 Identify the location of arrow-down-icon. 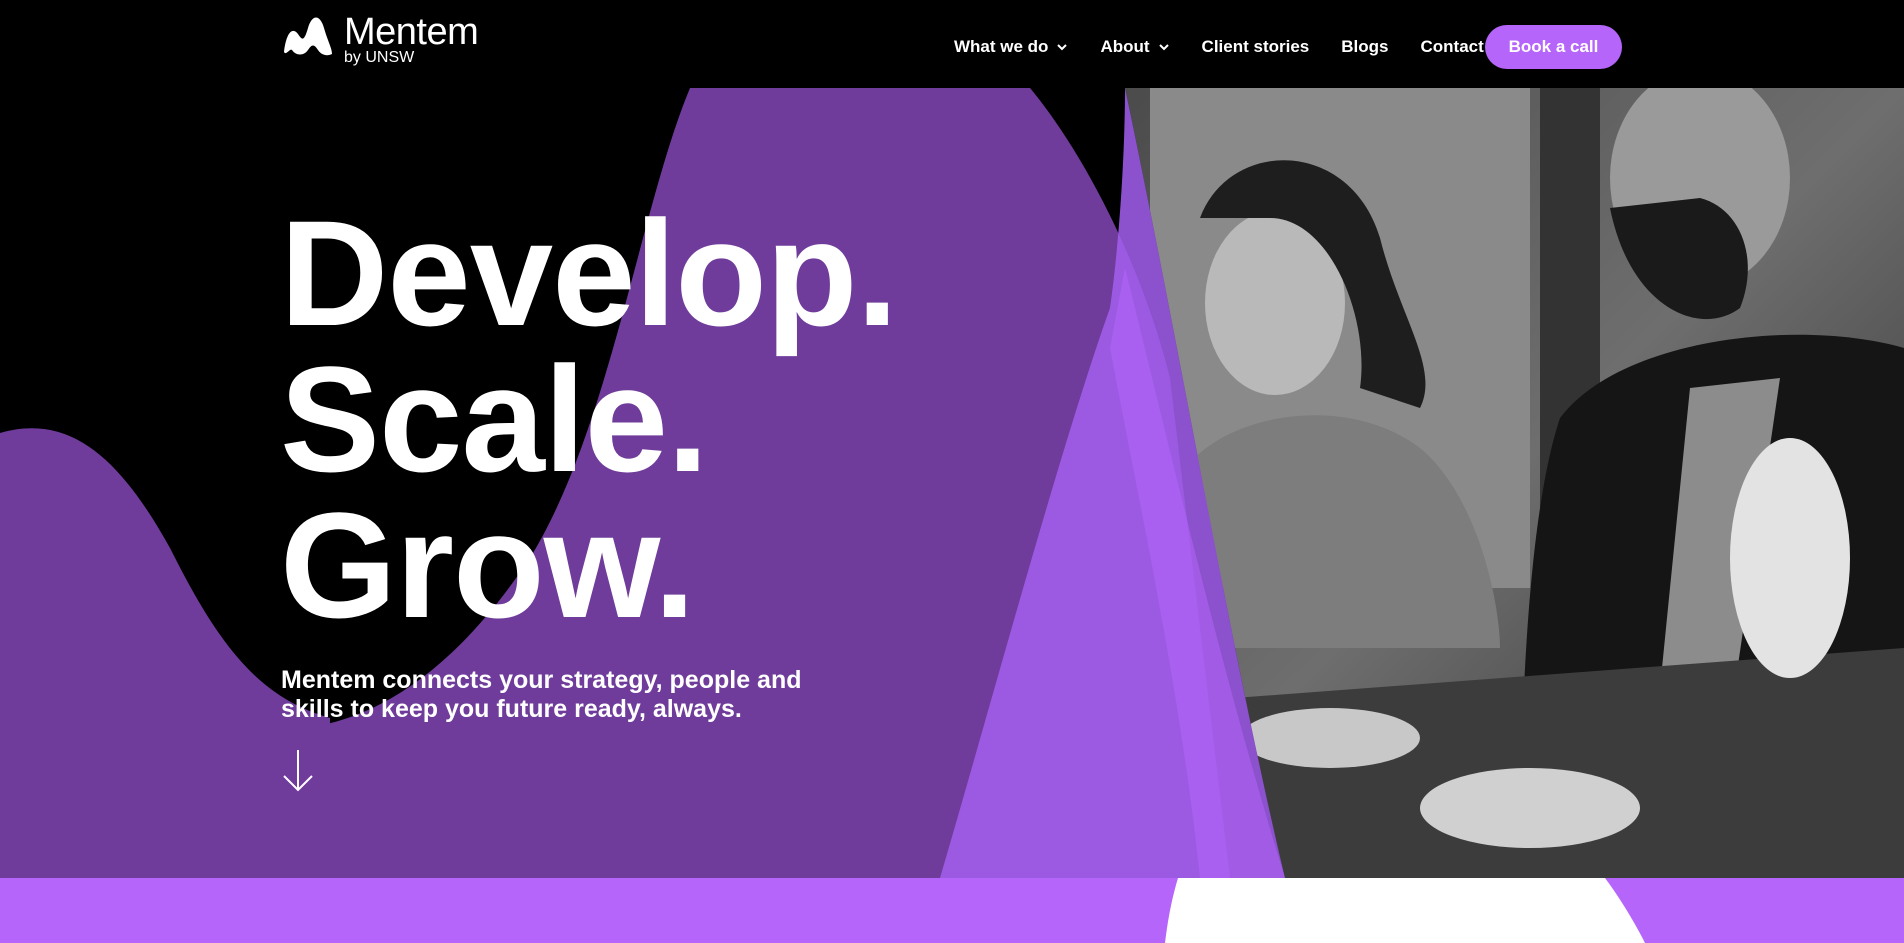
(298, 771).